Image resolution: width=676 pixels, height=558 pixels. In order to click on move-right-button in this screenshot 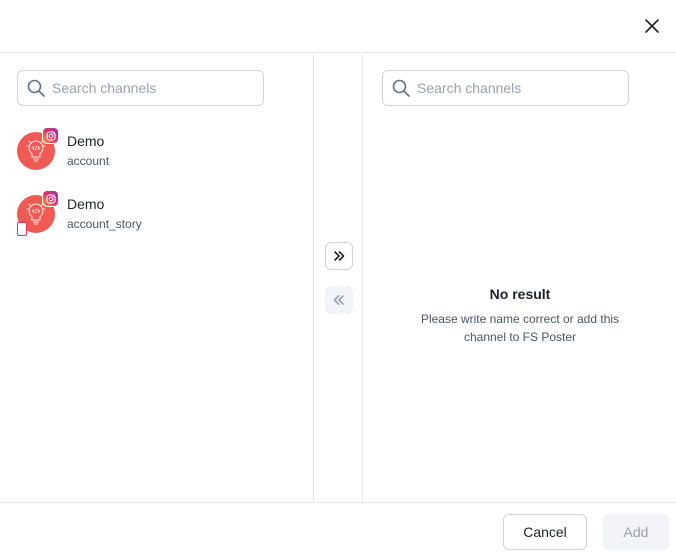, I will do `click(339, 256)`.